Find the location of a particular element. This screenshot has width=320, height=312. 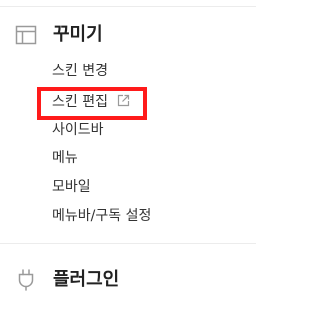

divider-middle is located at coordinates (128, 243).